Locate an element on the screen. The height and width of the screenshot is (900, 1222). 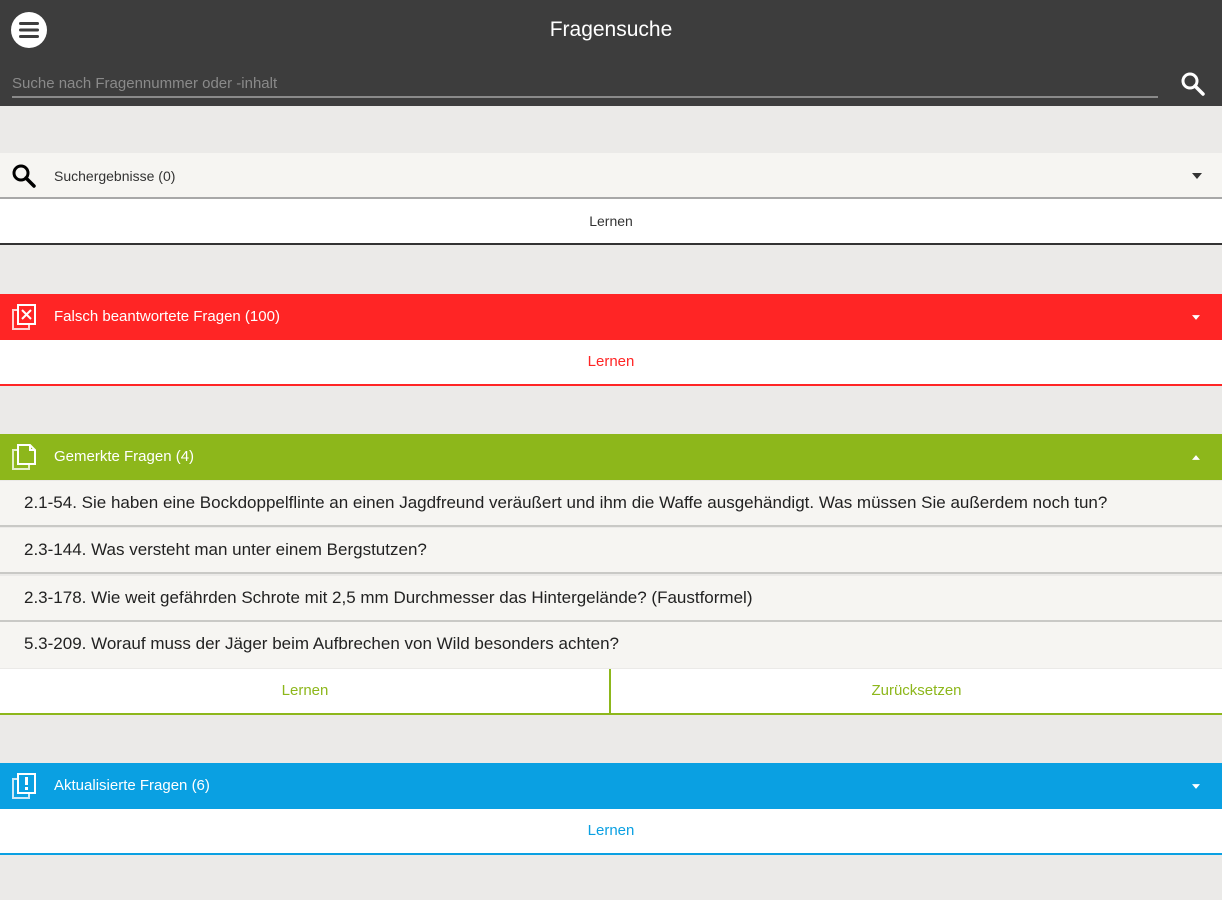
search-results-icon is located at coordinates (24, 176).